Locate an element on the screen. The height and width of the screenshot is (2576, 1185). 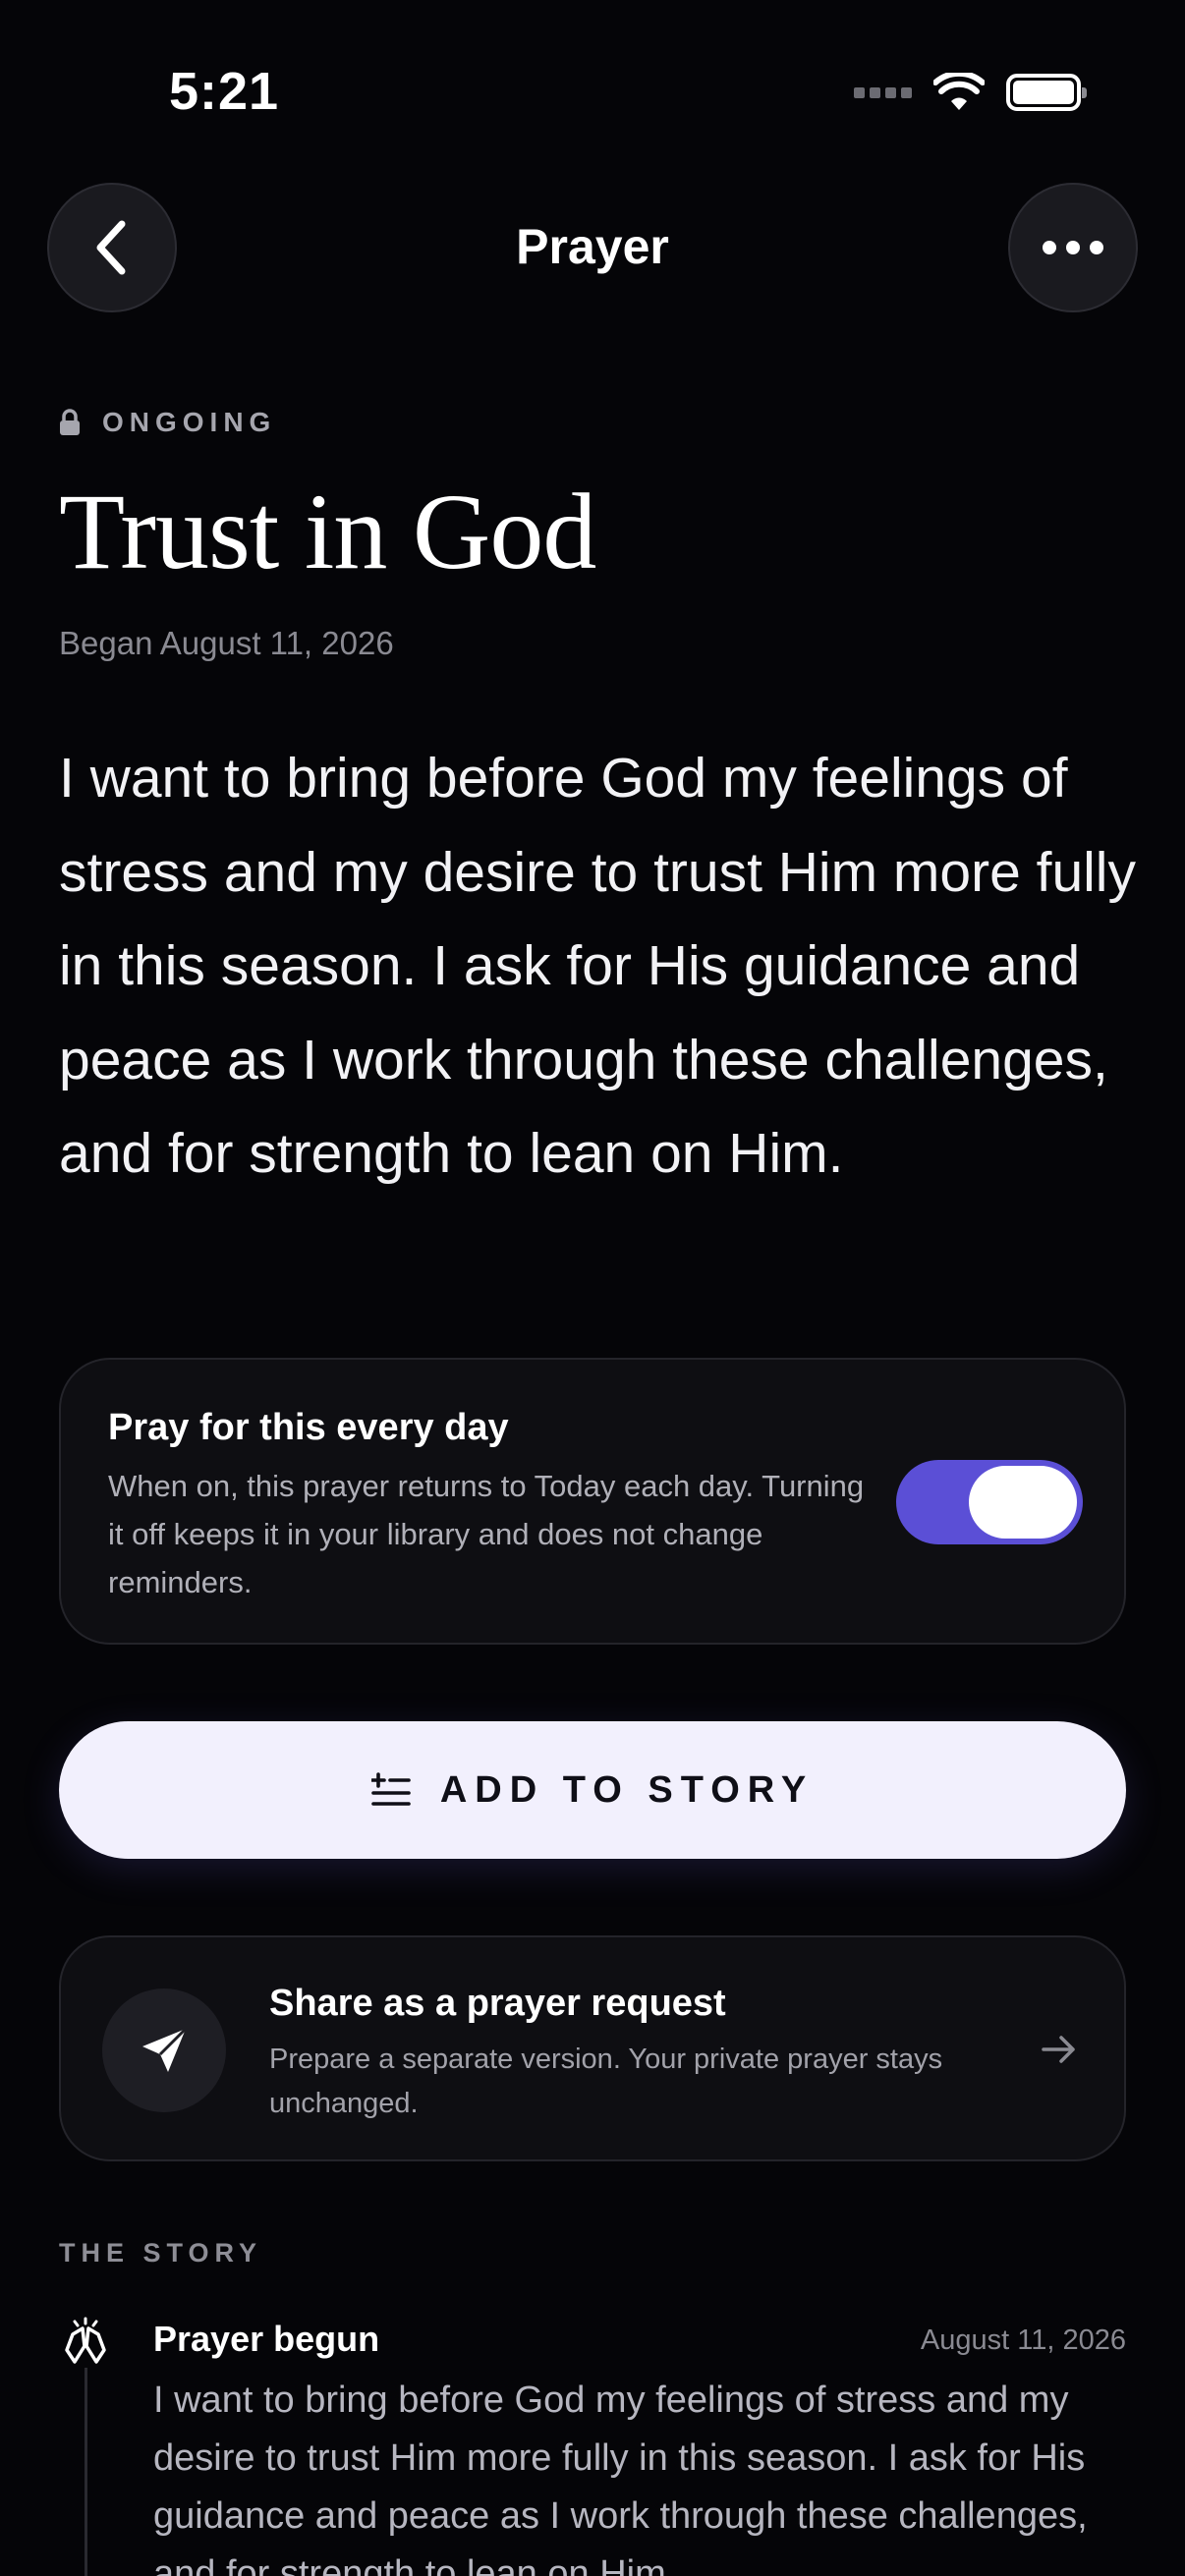
prayer-title: Trust in God is located at coordinates (327, 531).